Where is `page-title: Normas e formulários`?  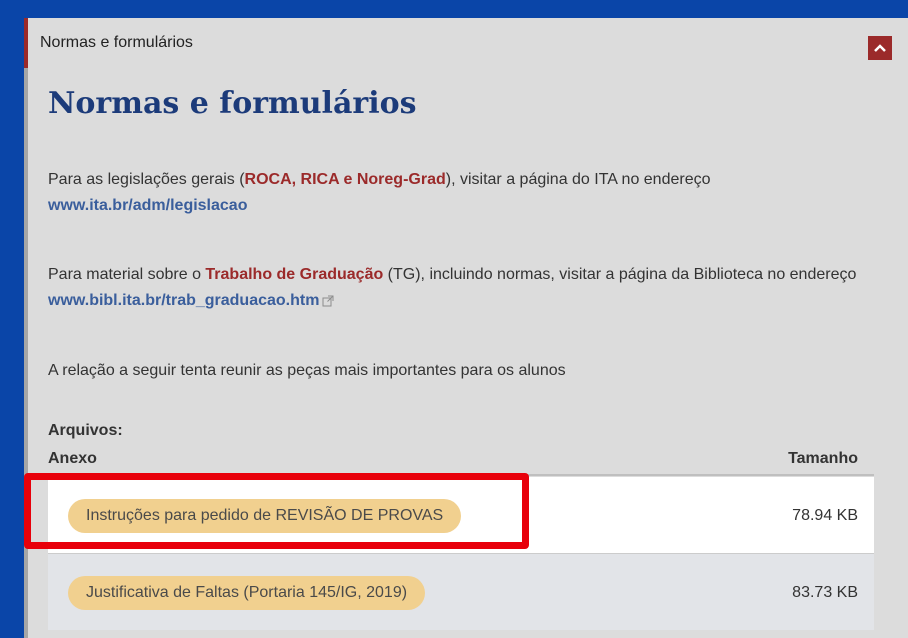
page-title: Normas e formulários is located at coordinates (232, 103).